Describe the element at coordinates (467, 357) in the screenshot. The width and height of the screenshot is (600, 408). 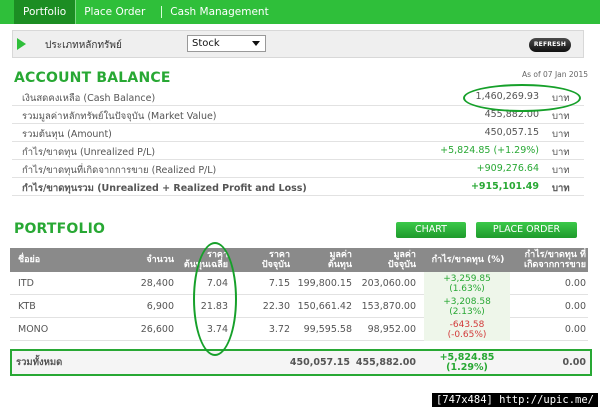
I see `total-pl-amount: +5,824.85` at that location.